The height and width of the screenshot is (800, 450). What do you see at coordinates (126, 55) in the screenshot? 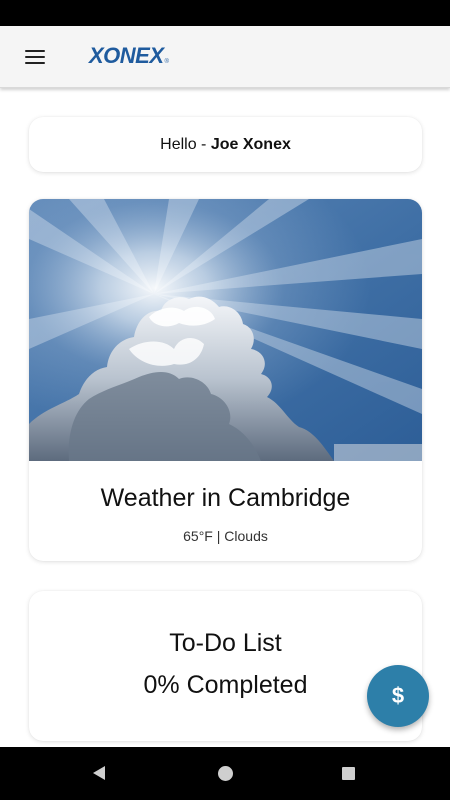
I see `brand-logo-text: XONEX` at bounding box center [126, 55].